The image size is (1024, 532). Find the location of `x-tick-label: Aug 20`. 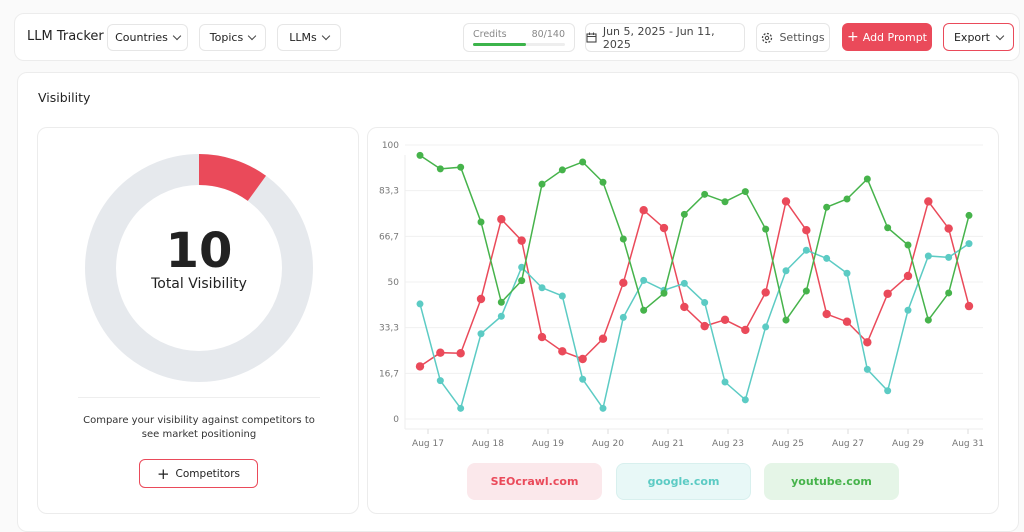

x-tick-label: Aug 20 is located at coordinates (608, 444).